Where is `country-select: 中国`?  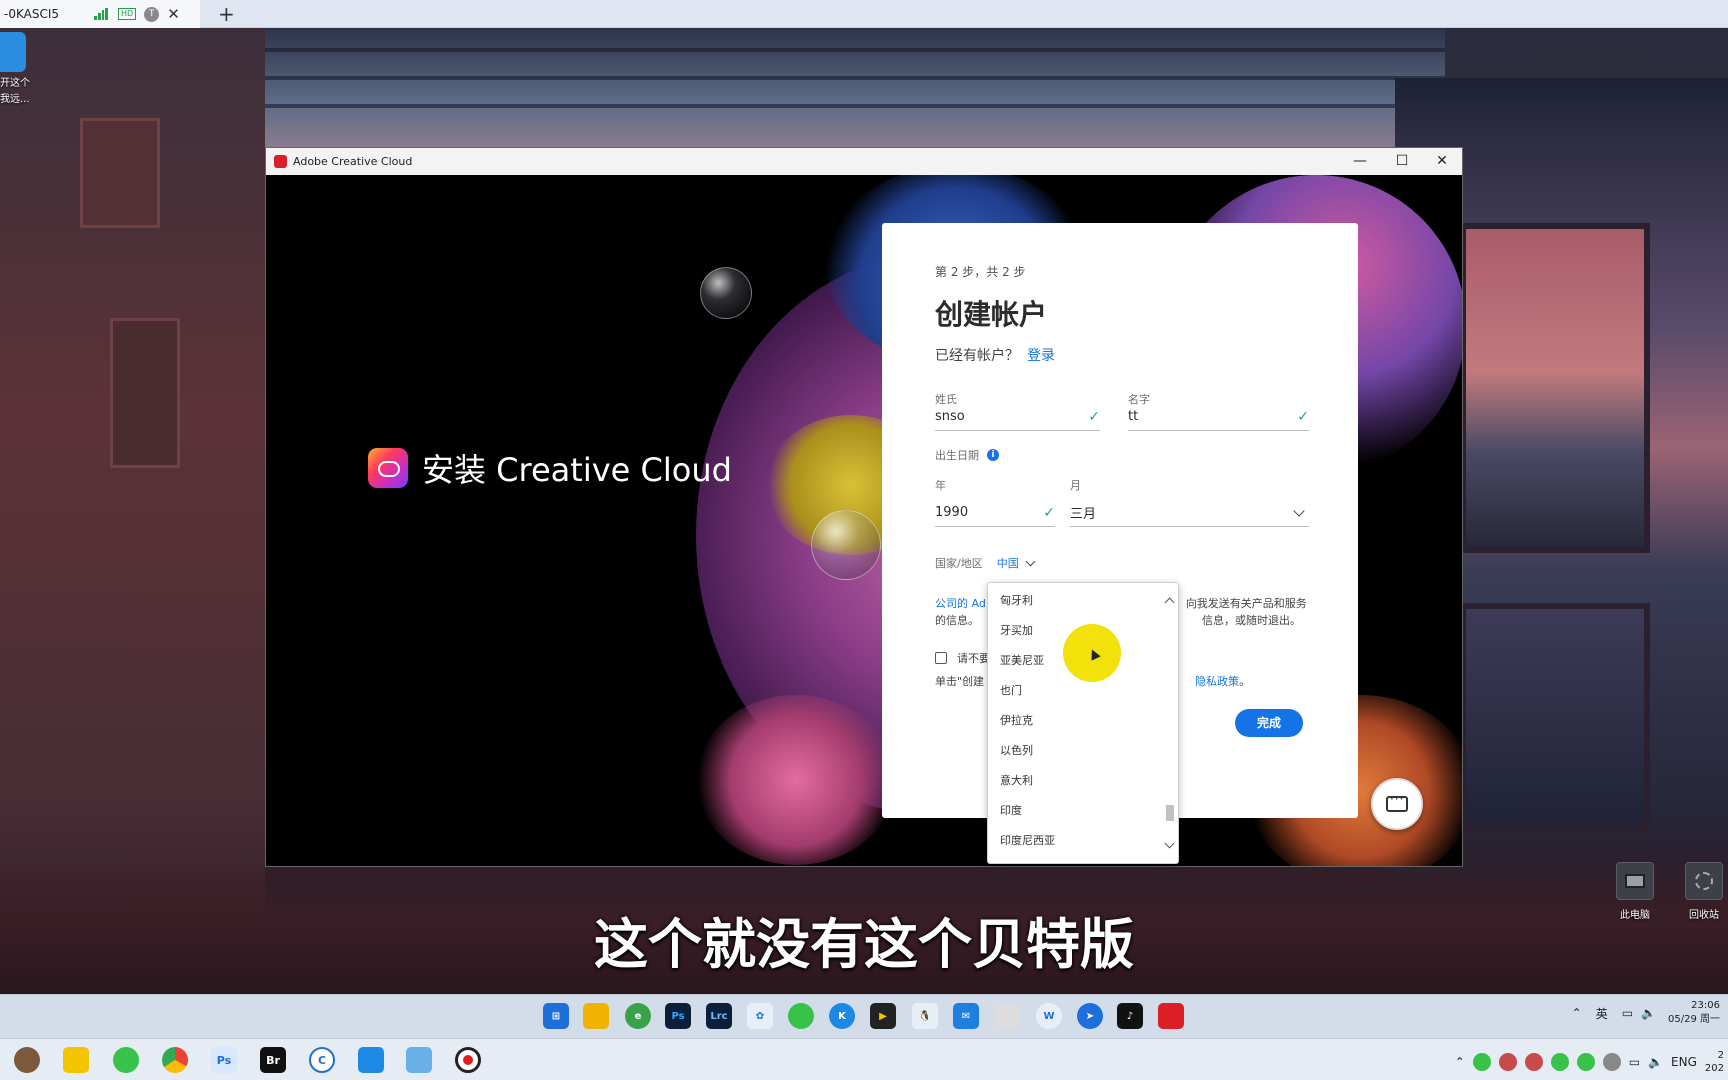 country-select: 中国 is located at coordinates (1018, 563).